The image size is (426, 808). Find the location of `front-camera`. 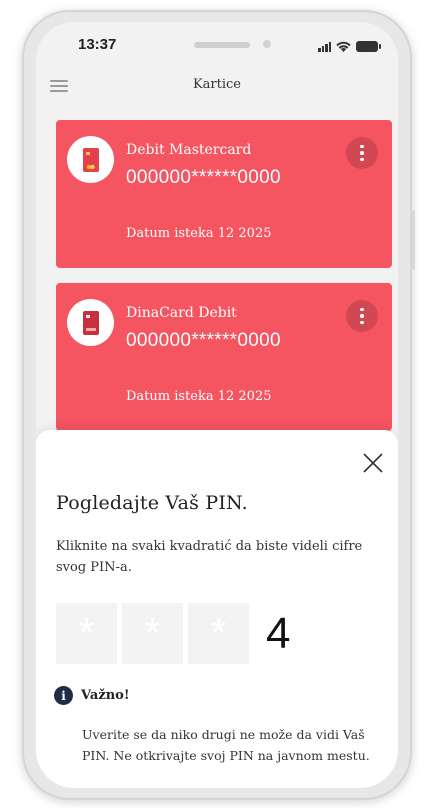

front-camera is located at coordinates (267, 44).